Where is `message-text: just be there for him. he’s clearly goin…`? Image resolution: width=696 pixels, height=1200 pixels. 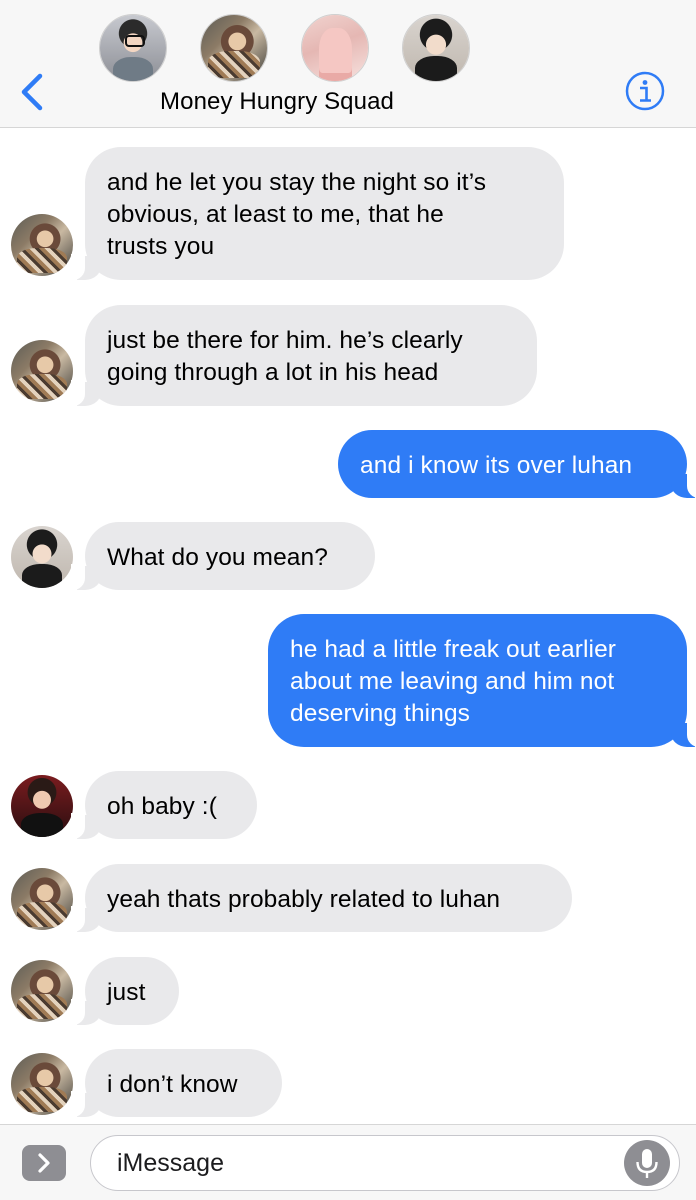
message-text: just be there for him. he’s clearly goin… is located at coordinates (285, 356).